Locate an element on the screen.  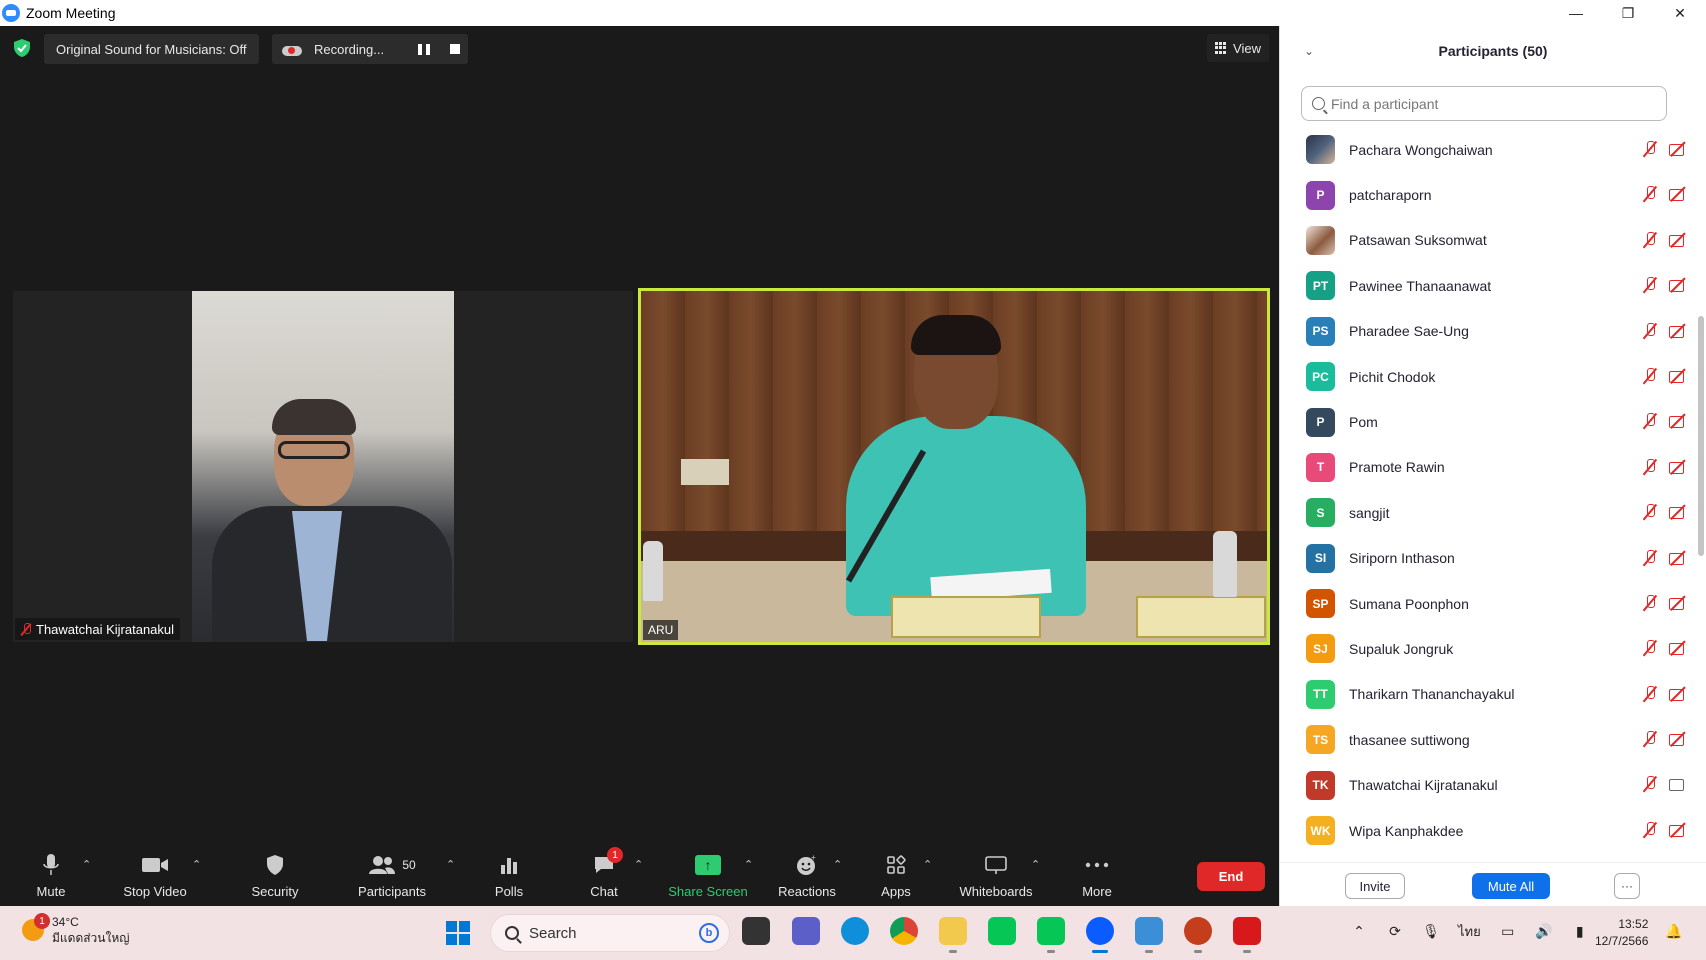
participant-row: Pachara Wongchaiwan is located at coordinates (1487, 149).